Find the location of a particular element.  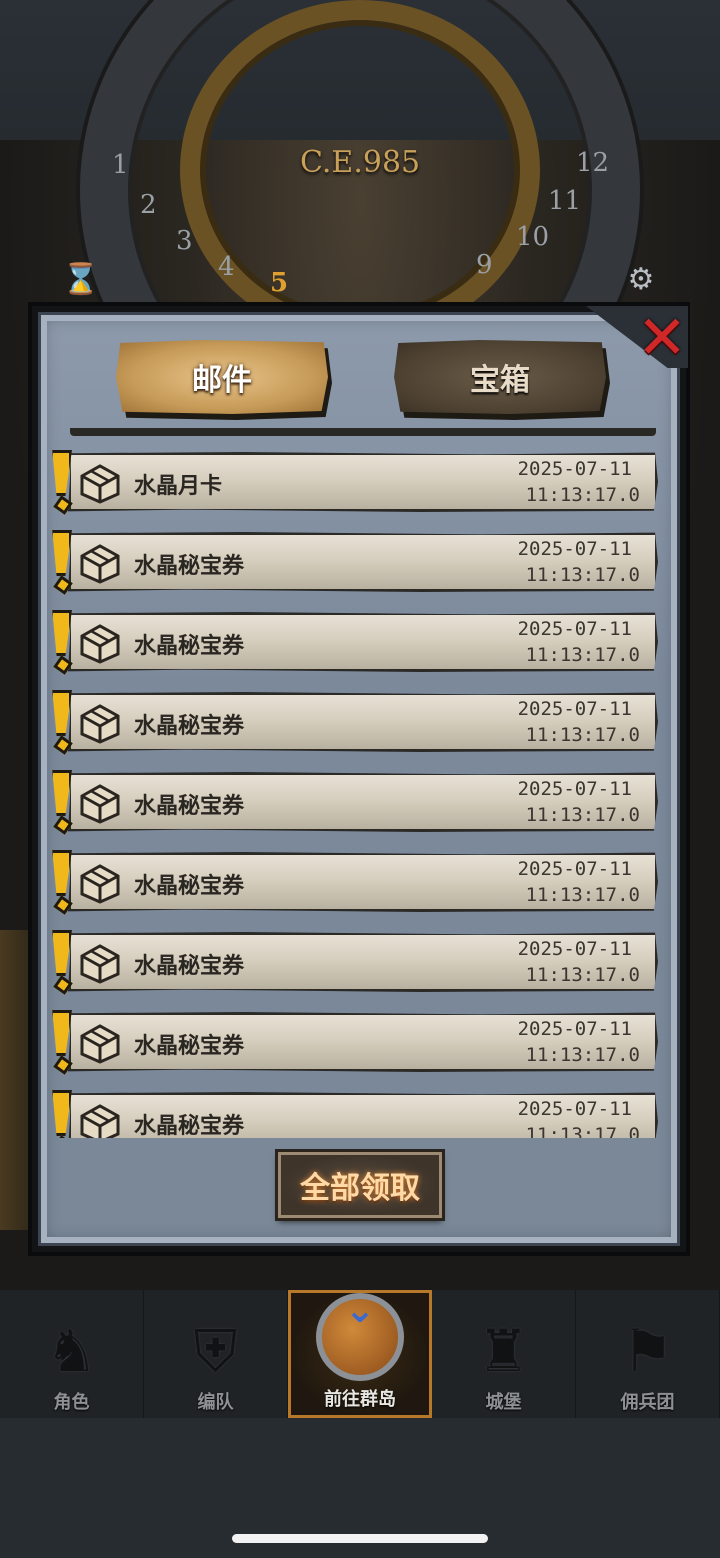

flag-icon: ⚑ is located at coordinates (647, 1351).